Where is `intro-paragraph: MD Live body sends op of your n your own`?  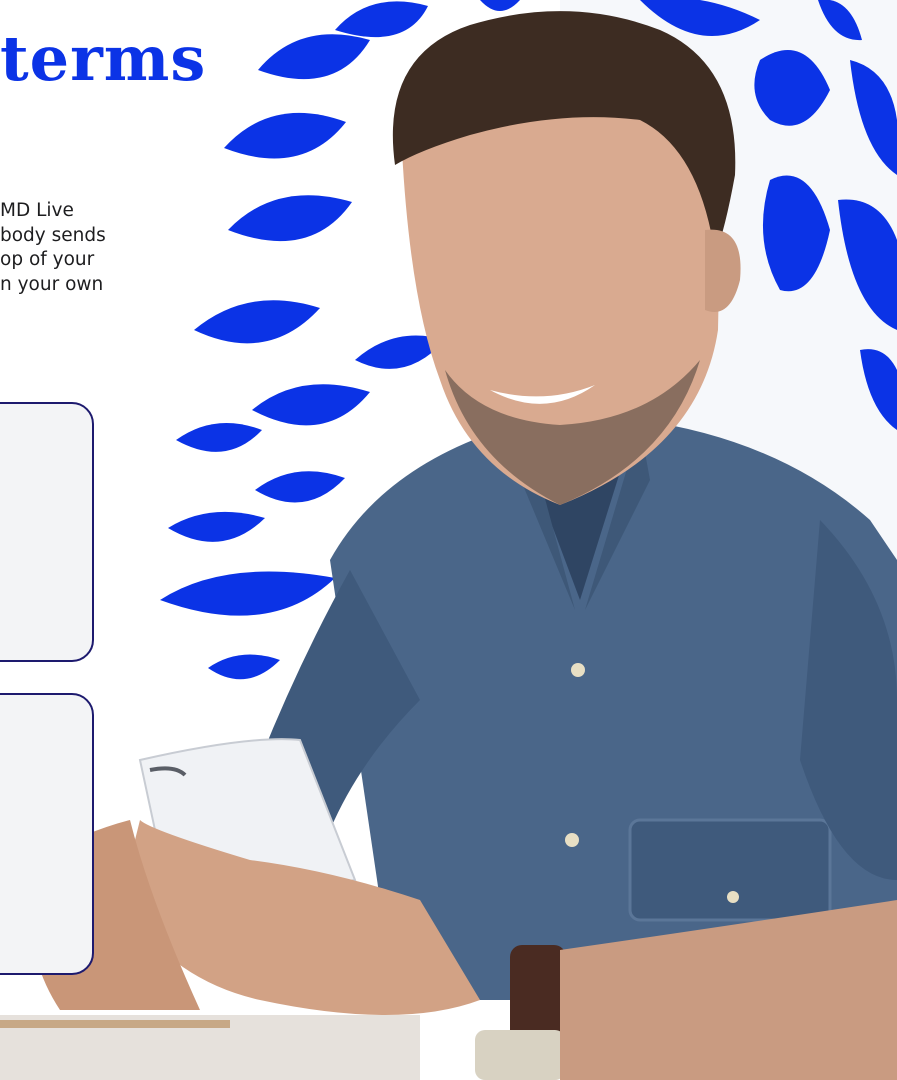
intro-paragraph: MD Live body sends op of your n your own is located at coordinates (102, 248).